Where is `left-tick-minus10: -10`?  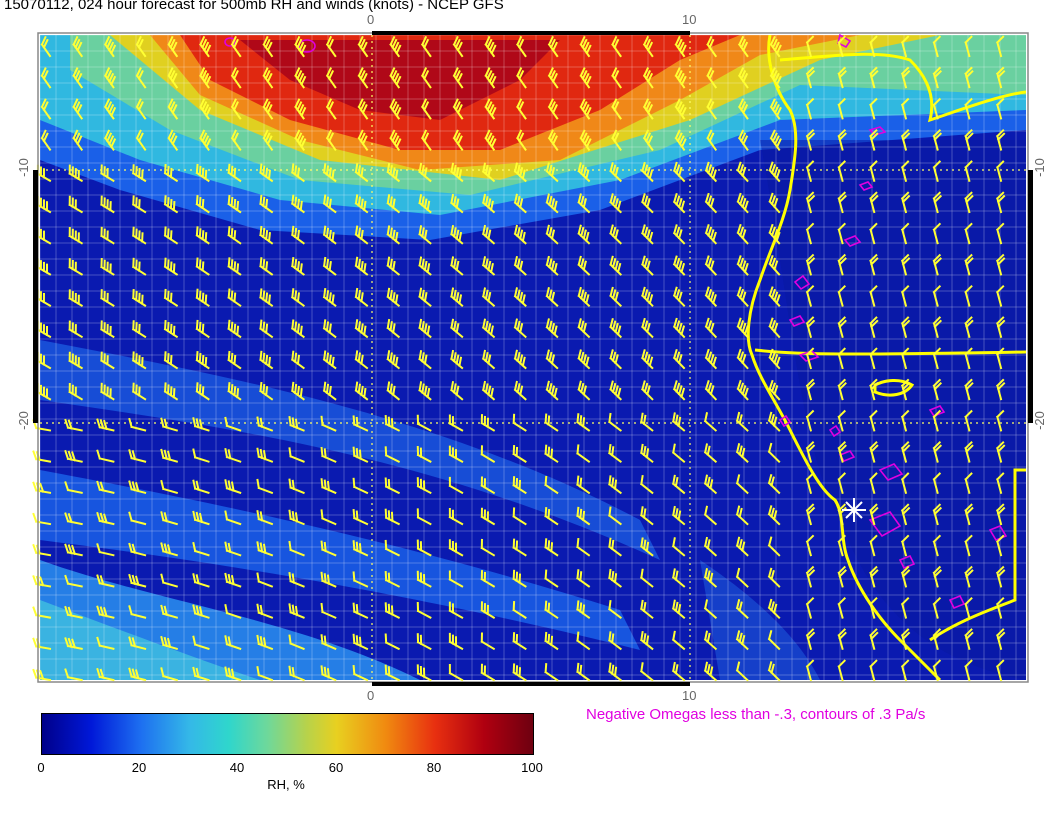 left-tick-minus10: -10 is located at coordinates (23, 167).